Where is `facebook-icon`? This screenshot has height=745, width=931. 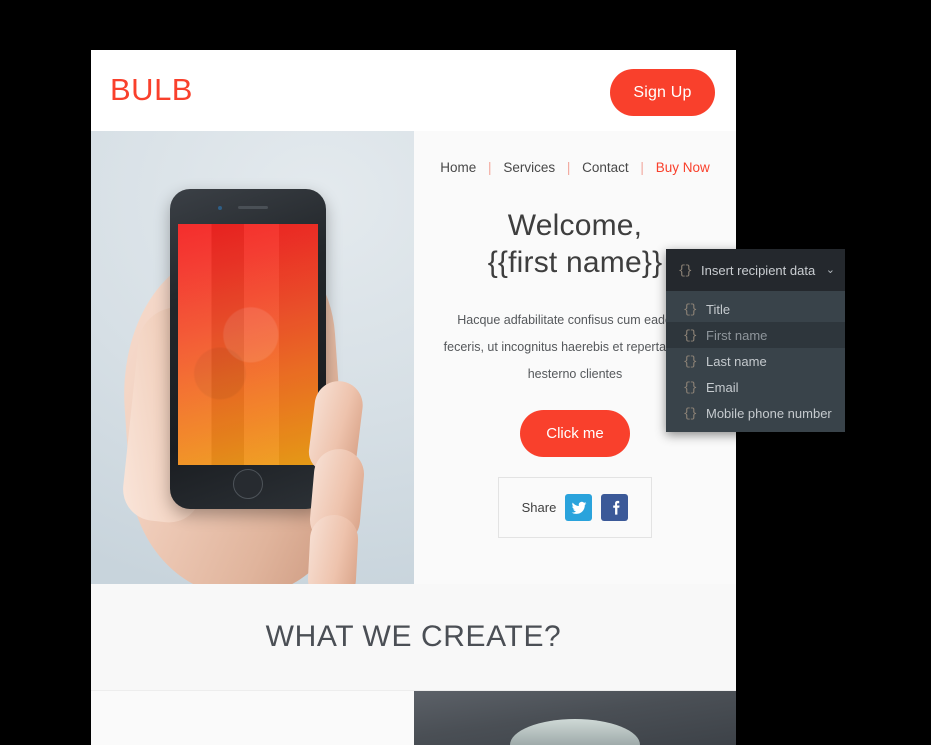 facebook-icon is located at coordinates (615, 507).